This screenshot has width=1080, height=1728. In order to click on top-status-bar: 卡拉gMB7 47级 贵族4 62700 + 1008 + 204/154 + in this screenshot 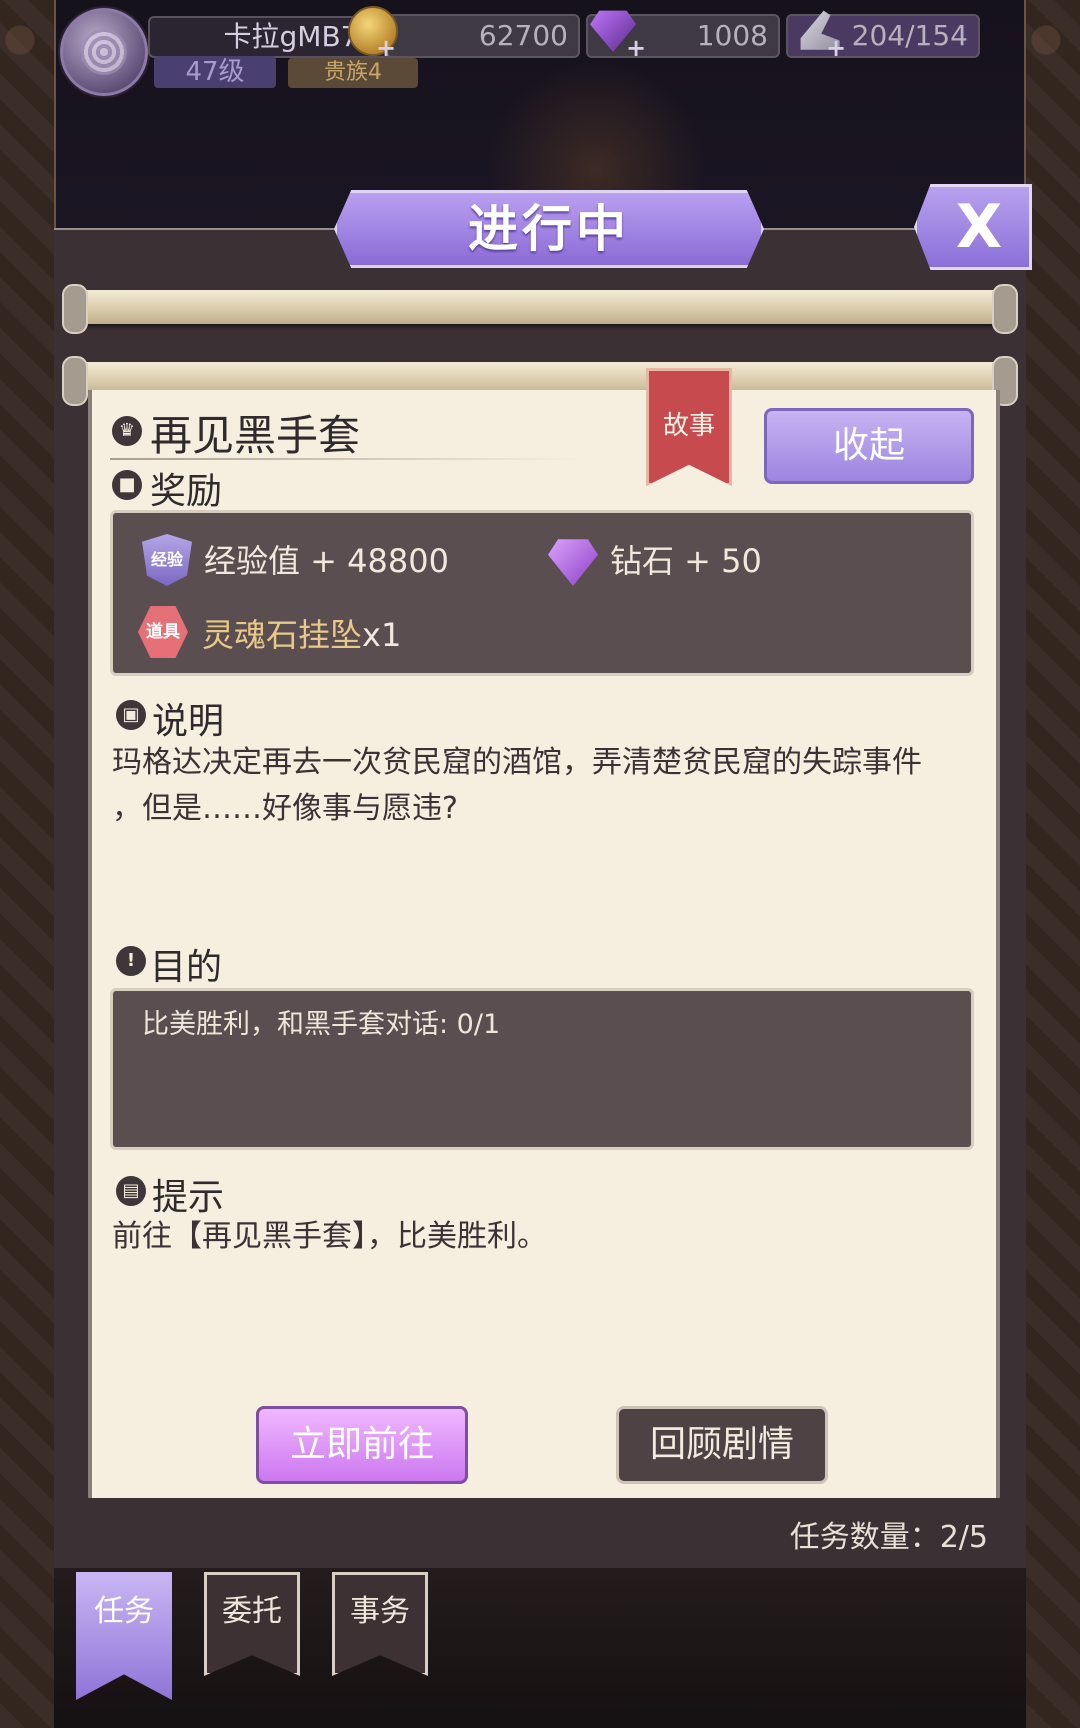, I will do `click(540, 55)`.